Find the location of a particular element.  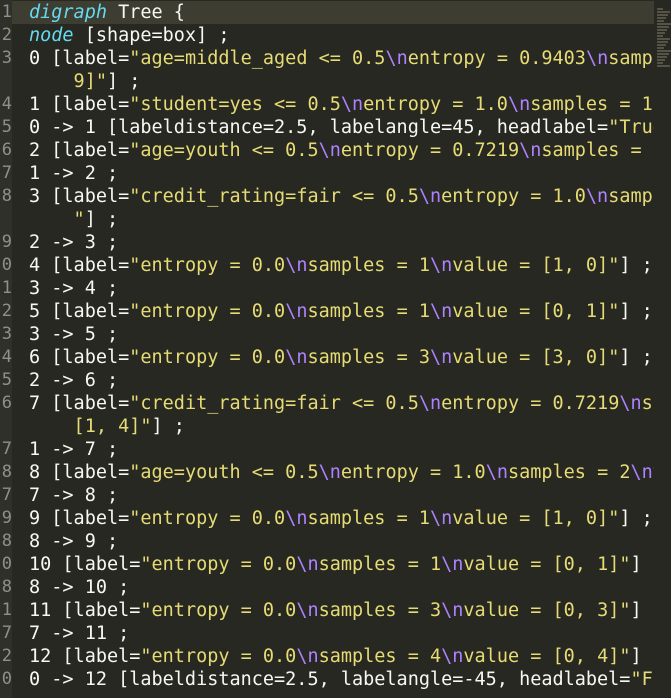

code-token: 8 -> 10 ; is located at coordinates (79, 587).